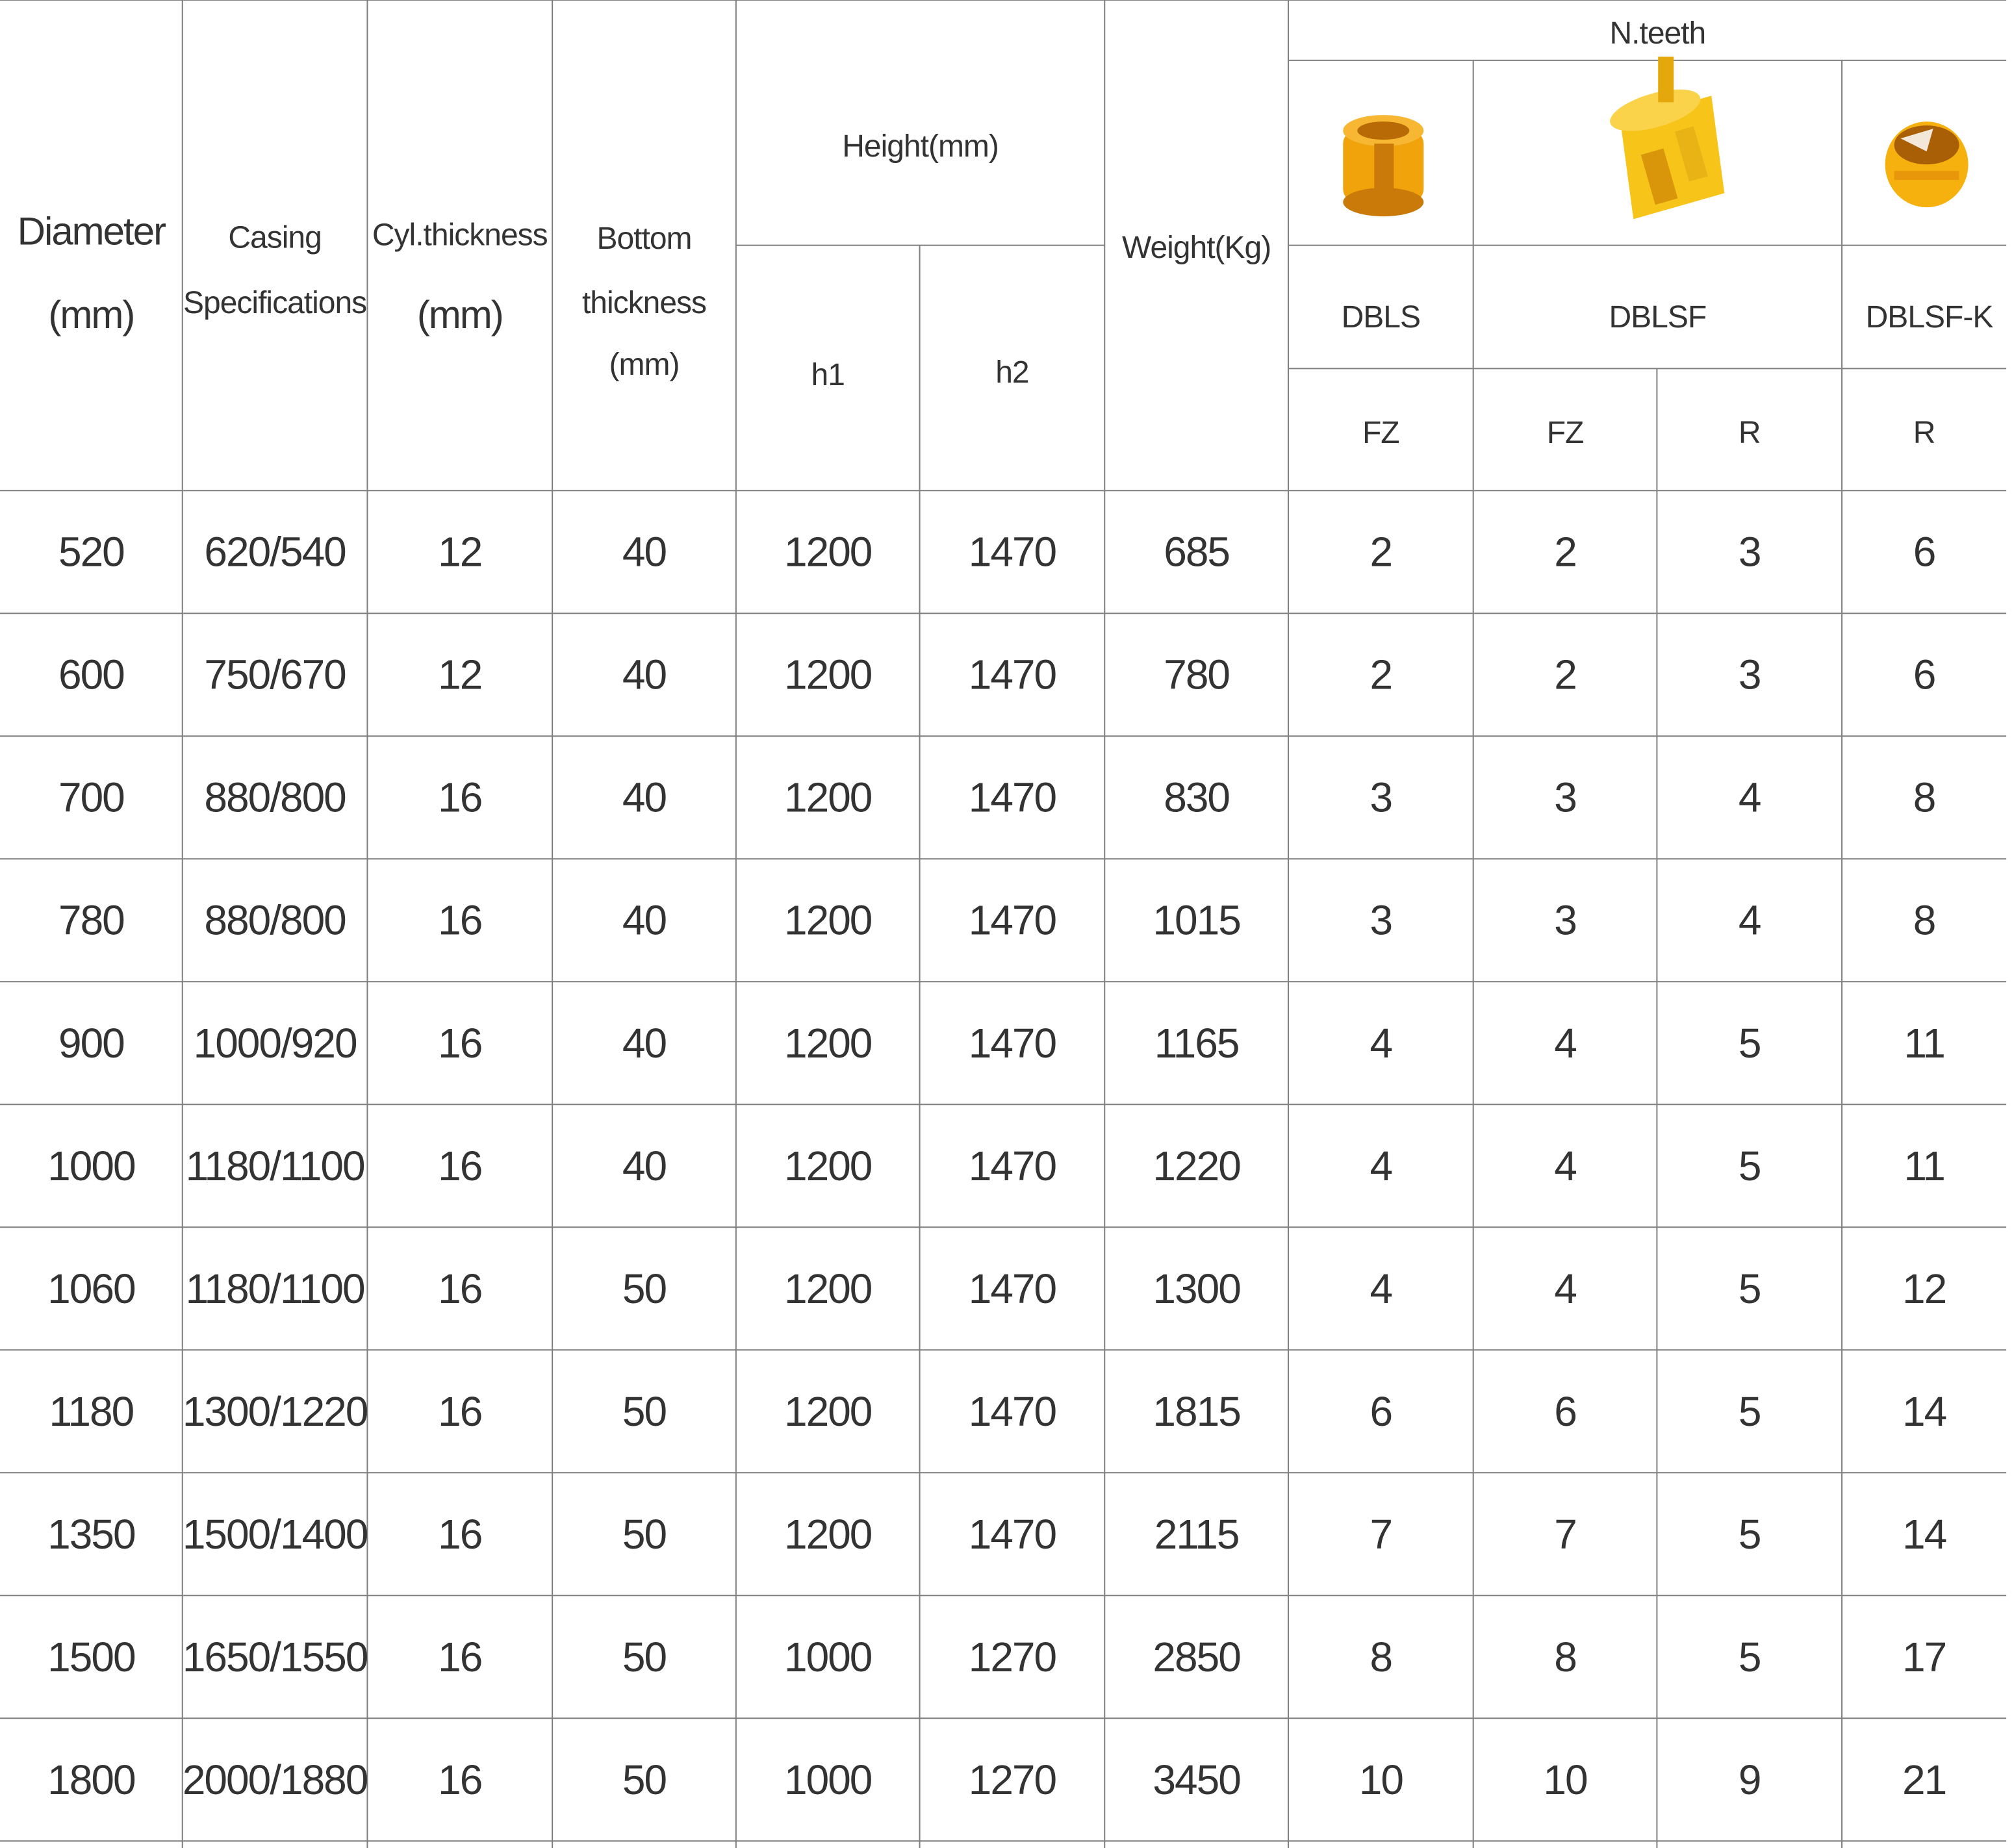 This screenshot has width=2014, height=1848. I want to click on cell-dblsf-fz: 2, so click(1565, 552).